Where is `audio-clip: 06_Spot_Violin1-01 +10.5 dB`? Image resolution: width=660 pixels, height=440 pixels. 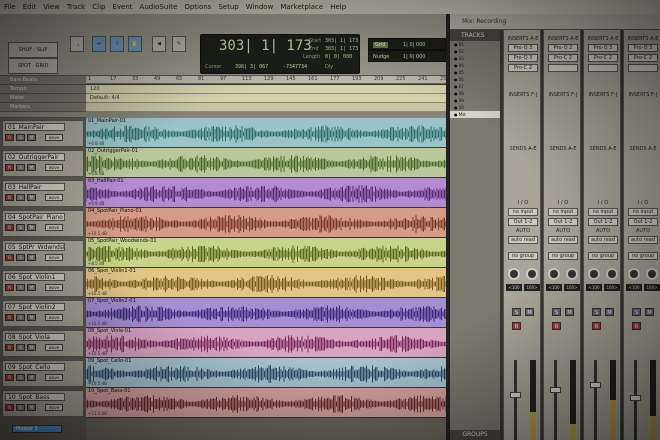 audio-clip: 06_Spot_Violin1-01 +10.5 dB is located at coordinates (267, 283).